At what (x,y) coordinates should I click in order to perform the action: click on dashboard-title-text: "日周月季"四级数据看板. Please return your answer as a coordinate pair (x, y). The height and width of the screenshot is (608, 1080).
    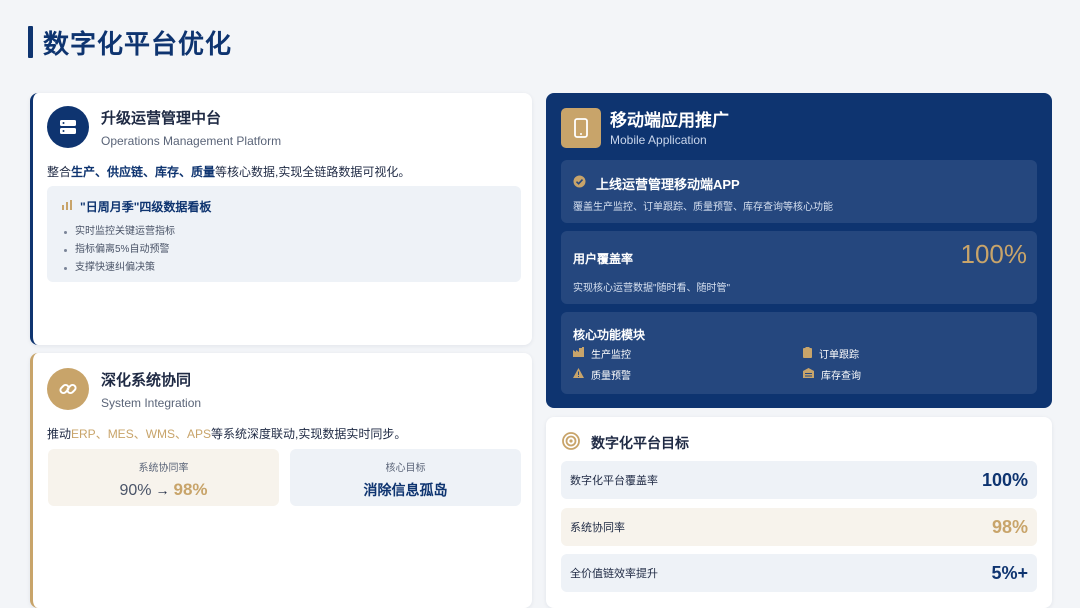
    Looking at the image, I should click on (146, 207).